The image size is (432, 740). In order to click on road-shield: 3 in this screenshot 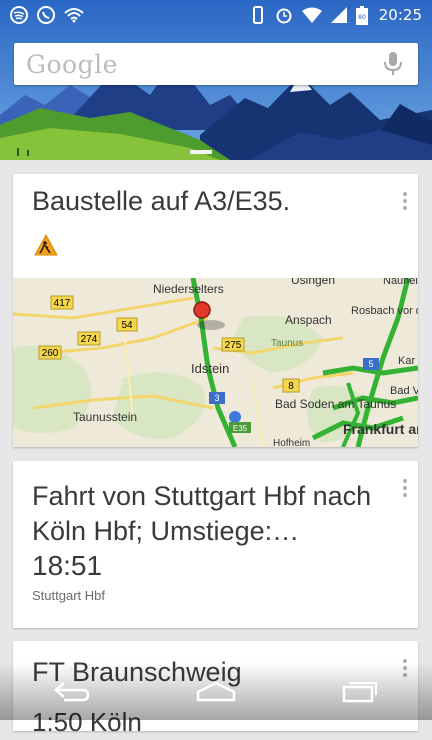, I will do `click(217, 398)`.